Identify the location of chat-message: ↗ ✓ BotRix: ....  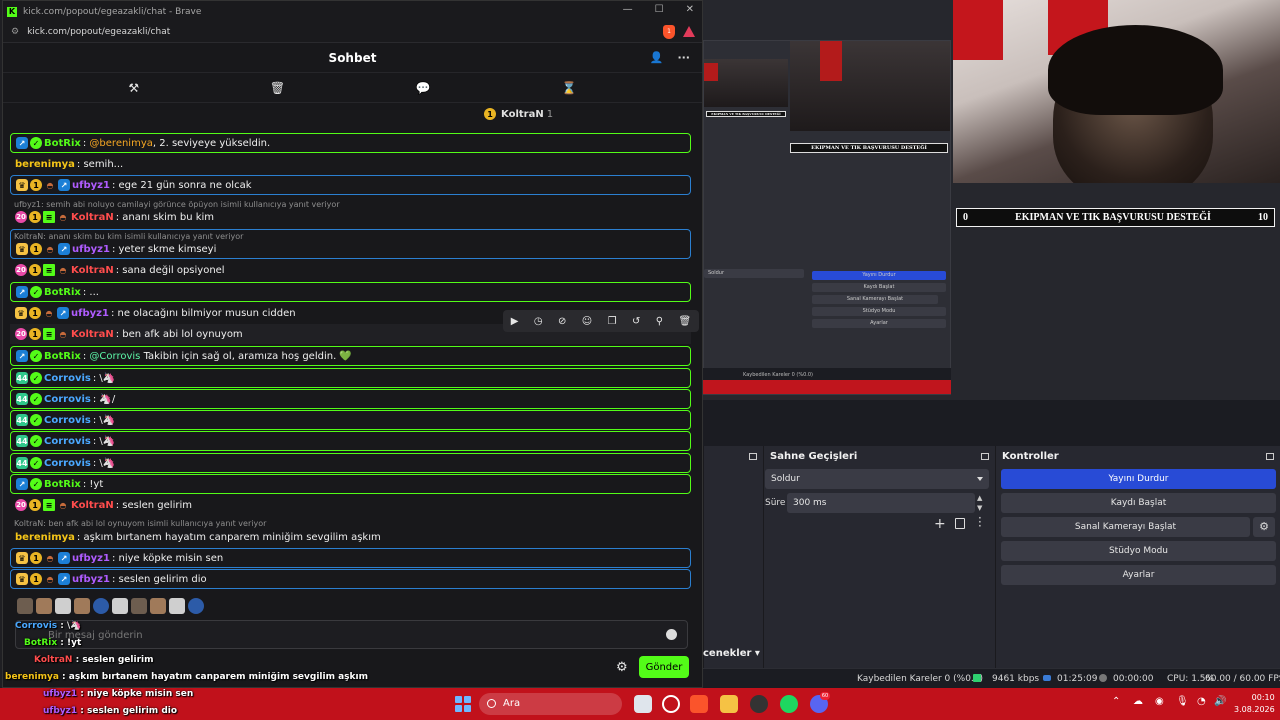
(350, 292).